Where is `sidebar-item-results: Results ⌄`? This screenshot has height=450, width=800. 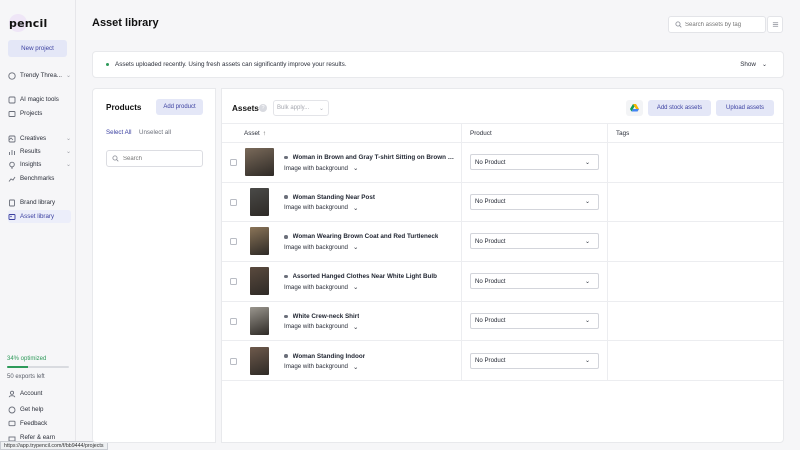 sidebar-item-results: Results ⌄ is located at coordinates (39, 151).